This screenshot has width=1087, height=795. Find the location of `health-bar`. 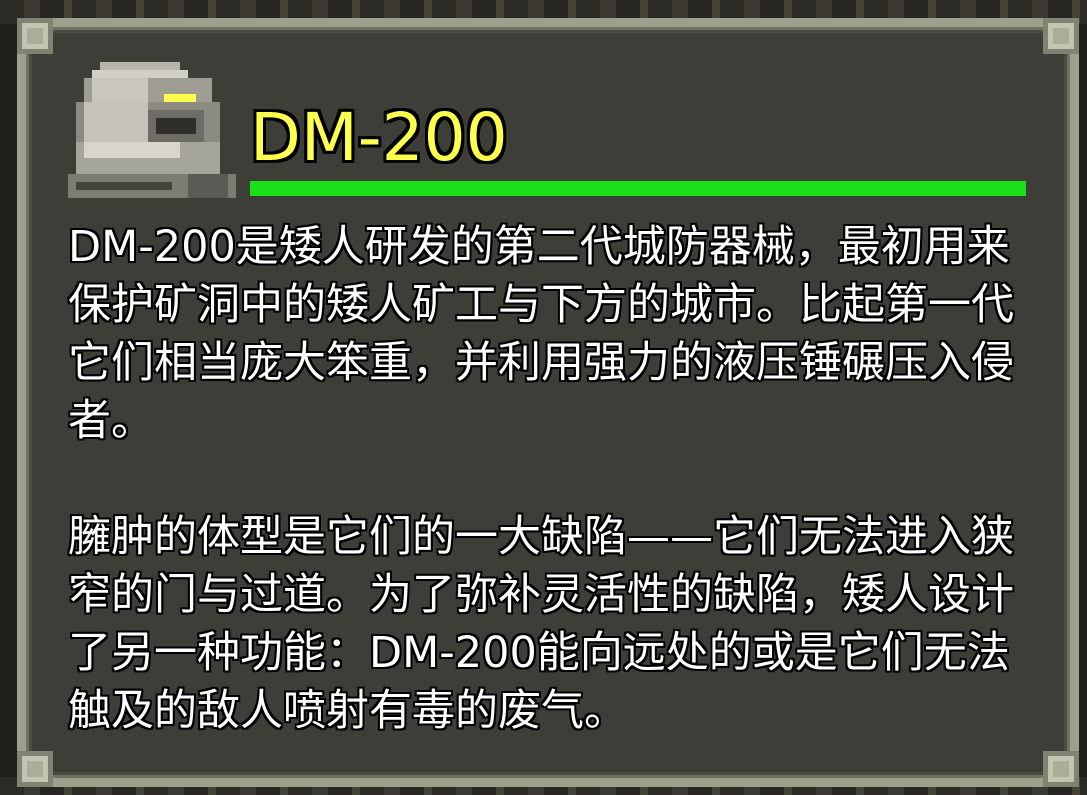

health-bar is located at coordinates (638, 188).